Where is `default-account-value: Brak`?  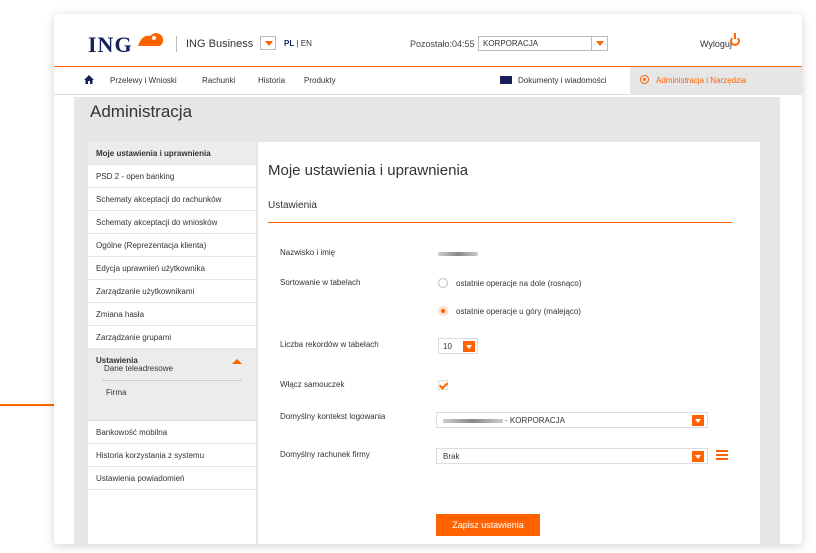
default-account-value: Brak is located at coordinates (451, 456).